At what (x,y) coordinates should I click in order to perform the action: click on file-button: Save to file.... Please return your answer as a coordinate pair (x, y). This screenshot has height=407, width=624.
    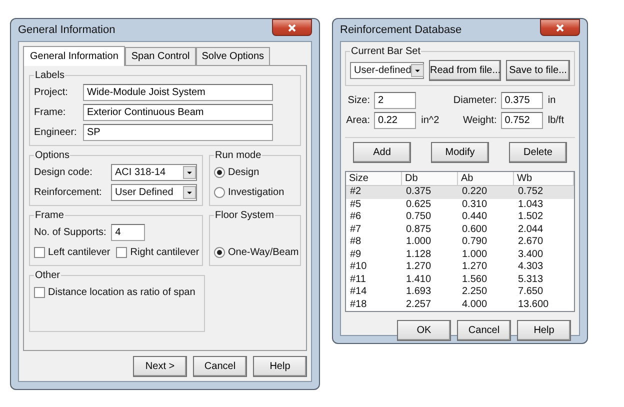
    Looking at the image, I should click on (538, 70).